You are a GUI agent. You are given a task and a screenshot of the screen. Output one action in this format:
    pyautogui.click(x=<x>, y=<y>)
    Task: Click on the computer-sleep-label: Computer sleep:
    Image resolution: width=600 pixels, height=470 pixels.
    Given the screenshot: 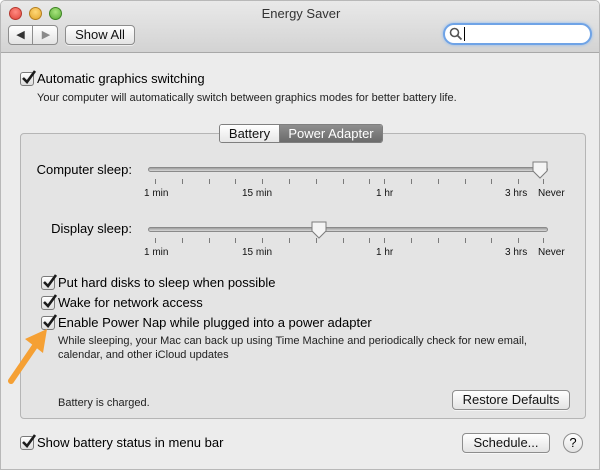 What is the action you would take?
    pyautogui.click(x=84, y=169)
    